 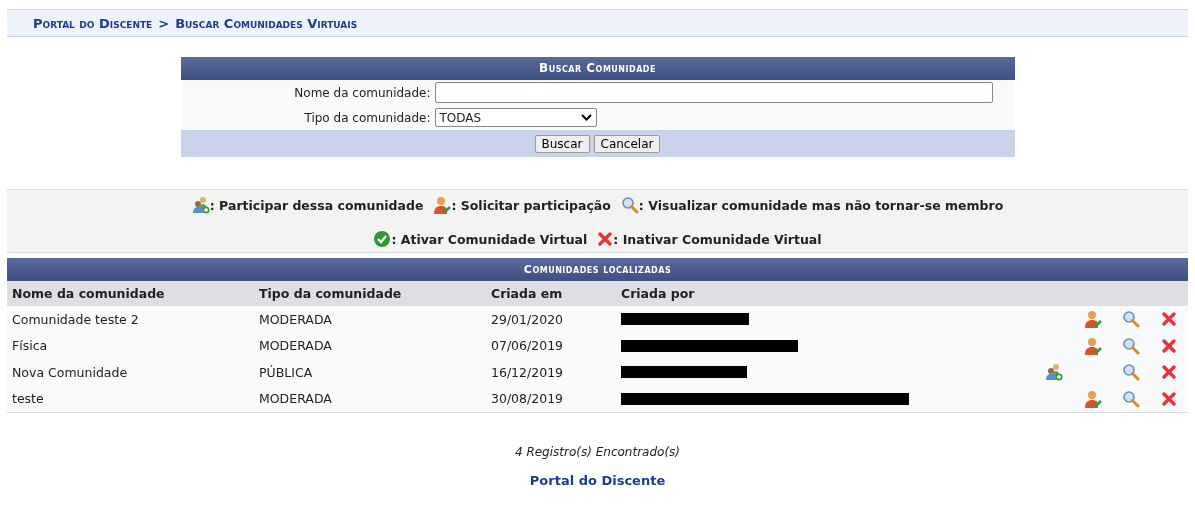 What do you see at coordinates (713, 92) in the screenshot?
I see `name-input-field` at bounding box center [713, 92].